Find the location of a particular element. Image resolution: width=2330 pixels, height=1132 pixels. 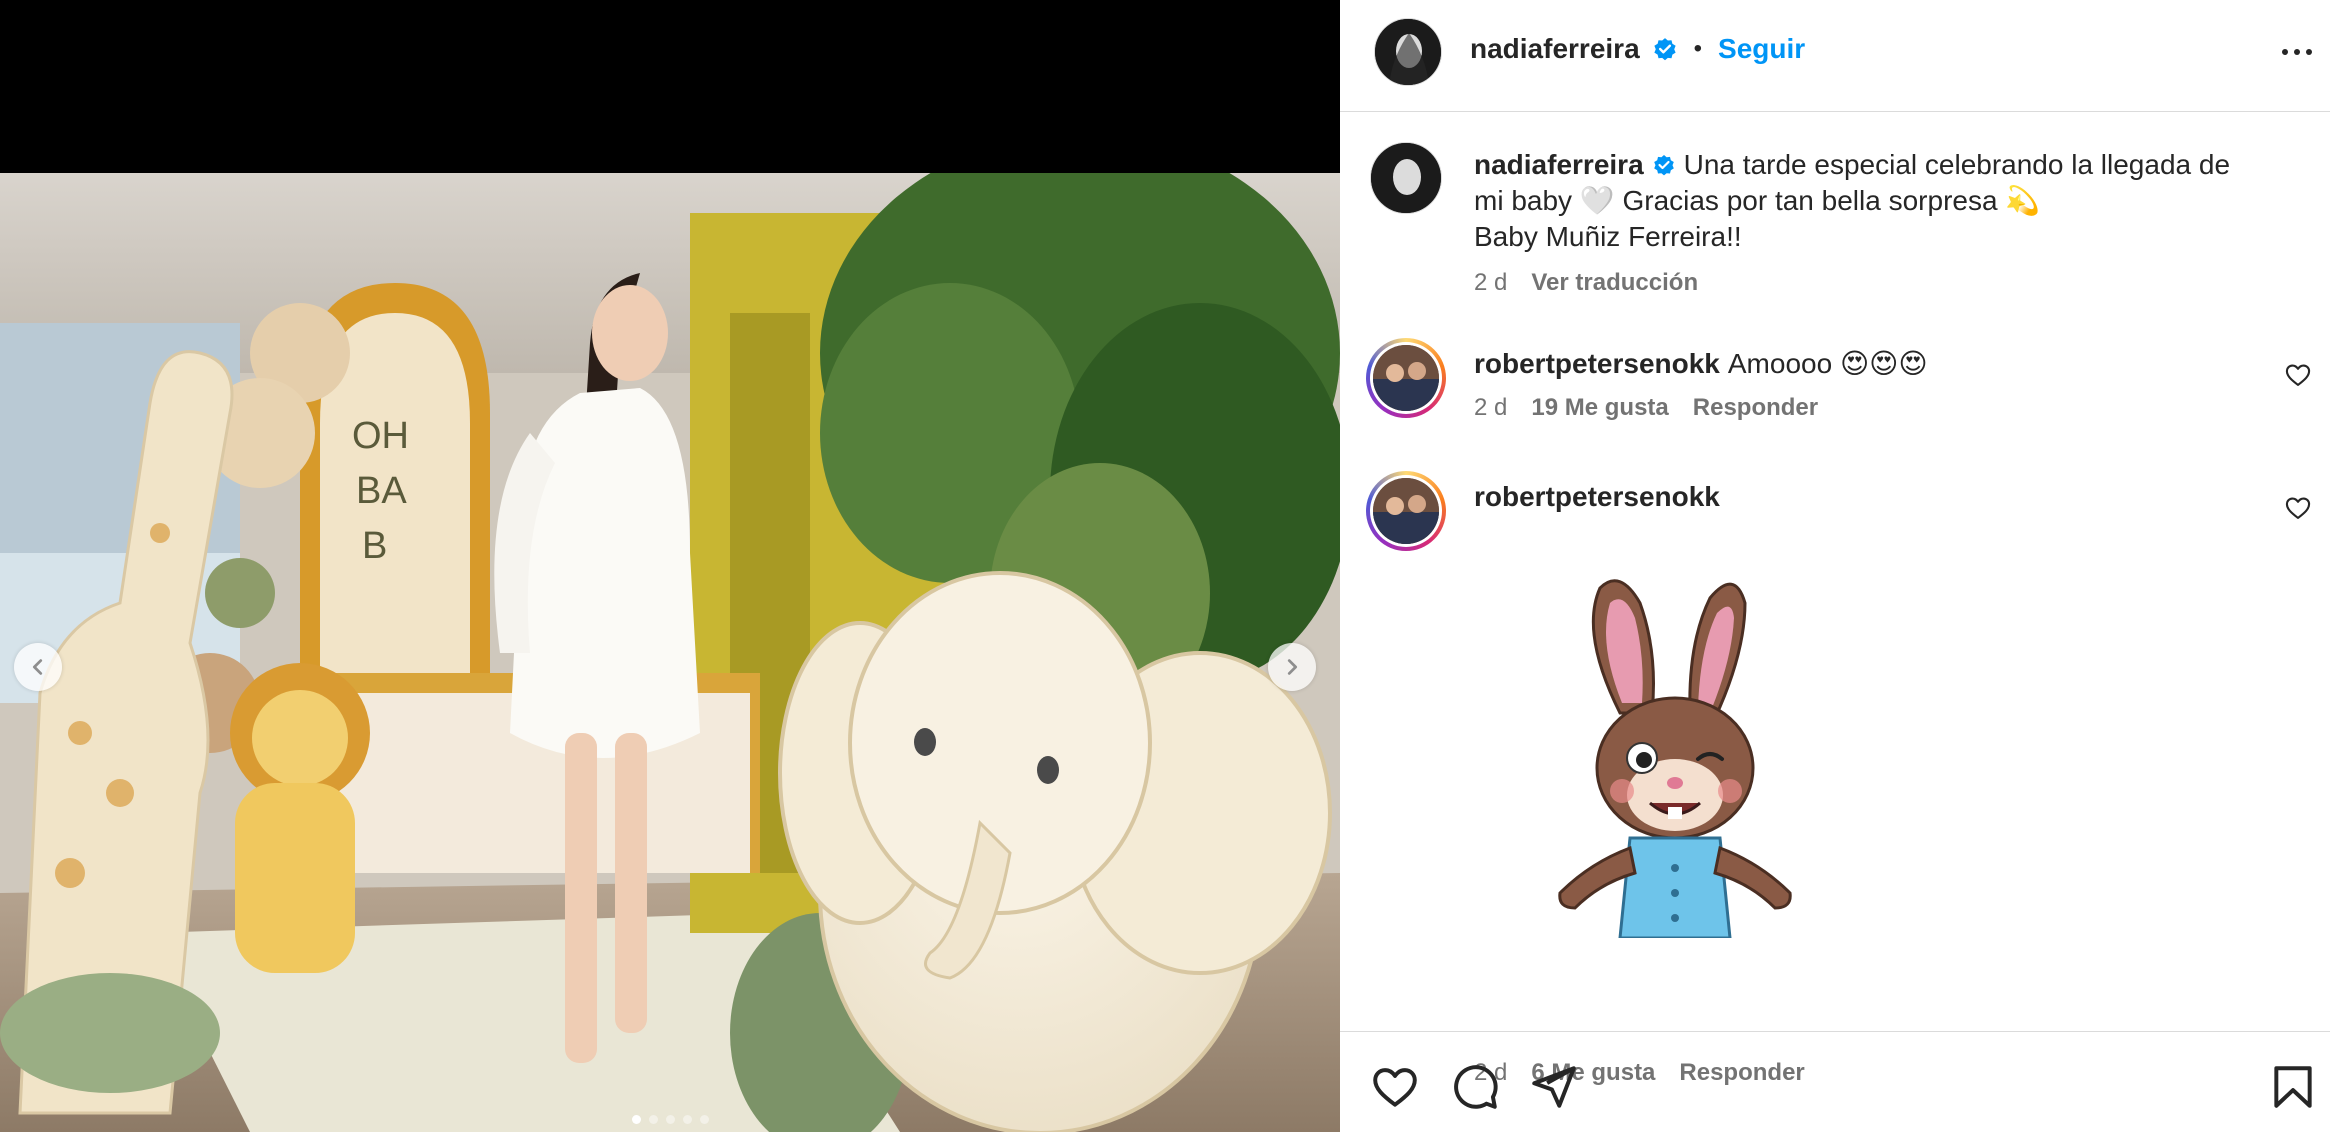

bunny-sticker-image is located at coordinates (1675, 758).